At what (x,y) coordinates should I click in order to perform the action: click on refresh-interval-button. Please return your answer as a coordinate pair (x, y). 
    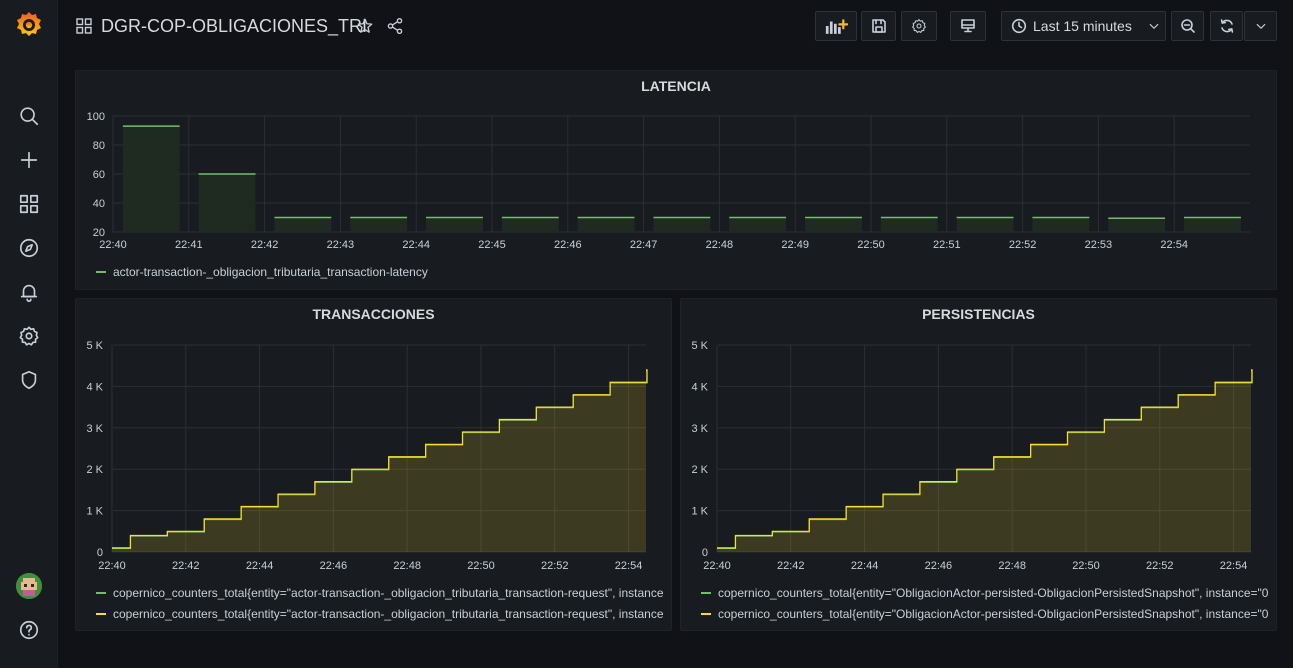
    Looking at the image, I should click on (1260, 26).